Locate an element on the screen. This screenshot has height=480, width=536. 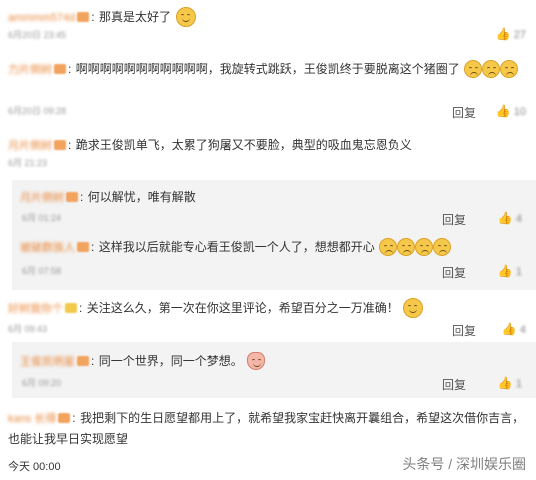
comment-header: 月片倒树: 跪求王俊凯单飞，太累了狗屠又不要脸，典型的吸血鬼忘恩负义 is located at coordinates (210, 145).